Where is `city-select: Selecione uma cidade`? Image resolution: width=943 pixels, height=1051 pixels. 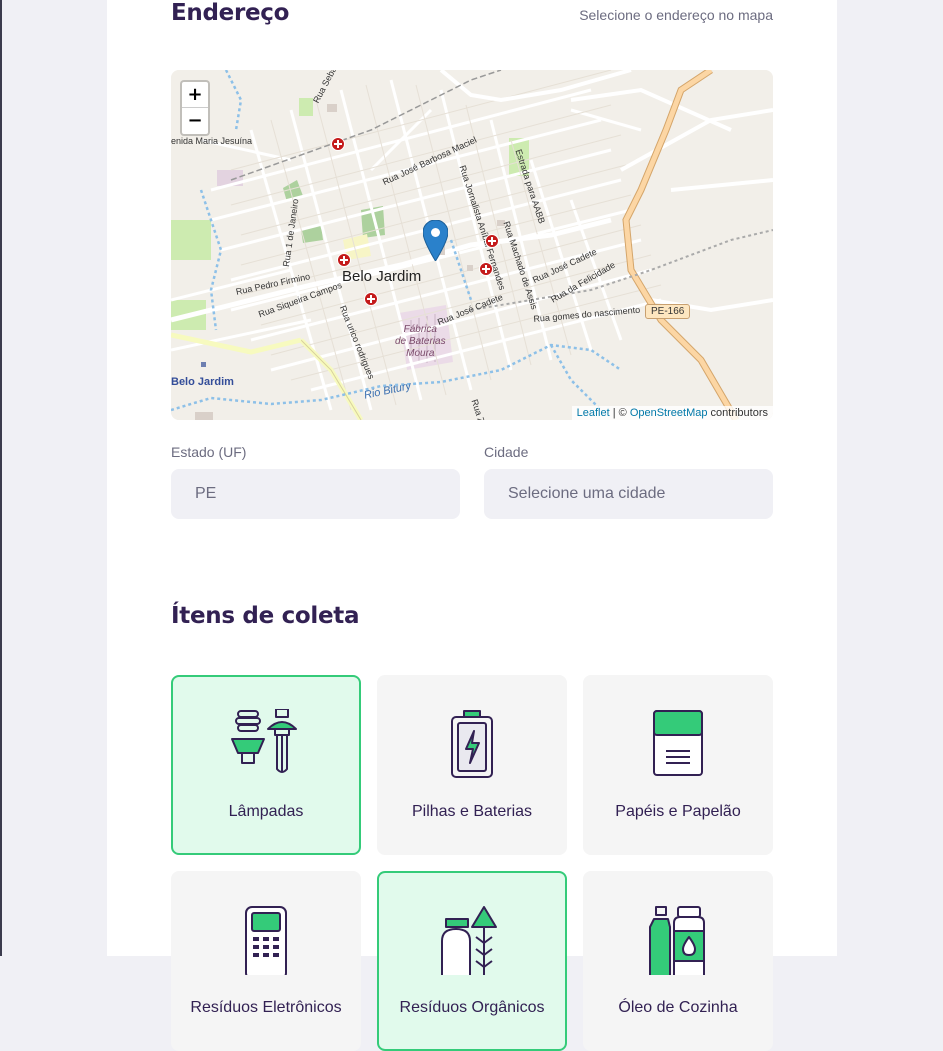
city-select: Selecione uma cidade is located at coordinates (628, 494).